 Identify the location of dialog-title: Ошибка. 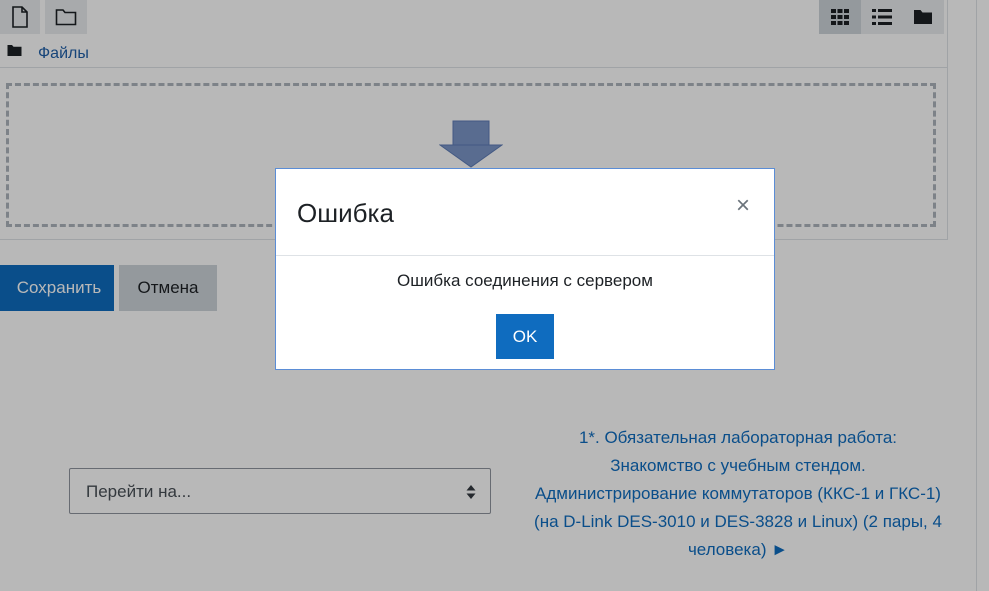
(345, 213).